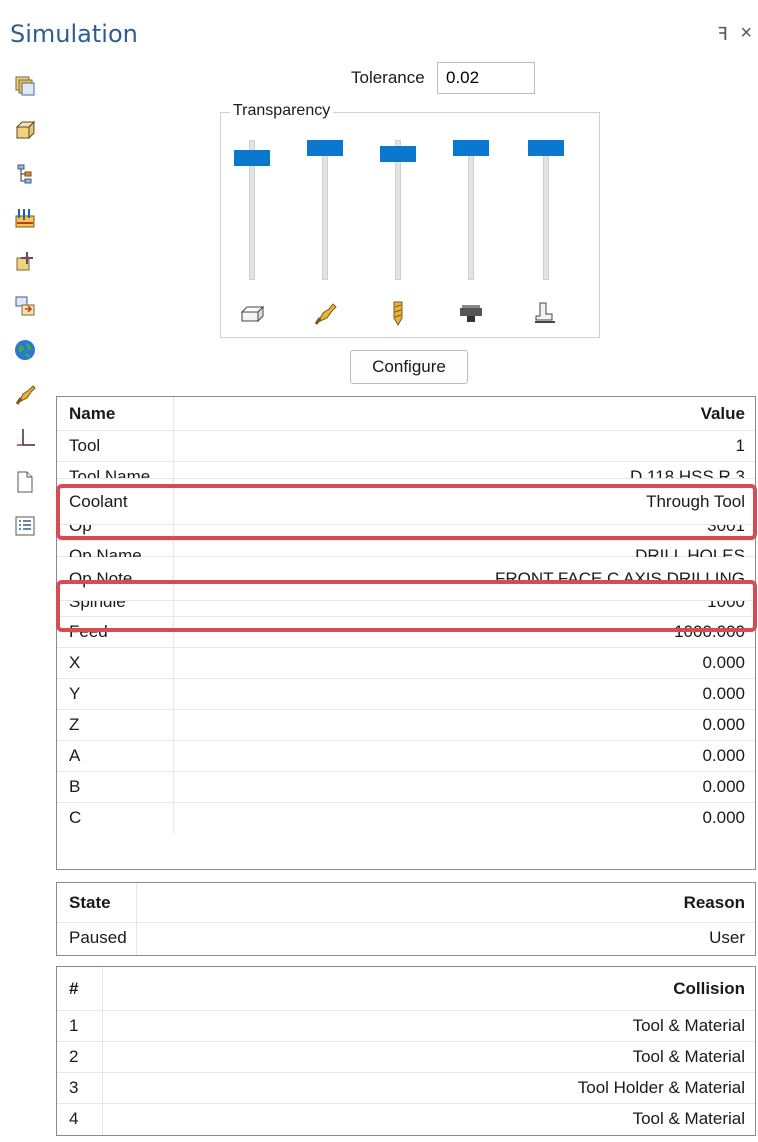 This screenshot has width=758, height=1142. I want to click on holder-icon, so click(325, 313).